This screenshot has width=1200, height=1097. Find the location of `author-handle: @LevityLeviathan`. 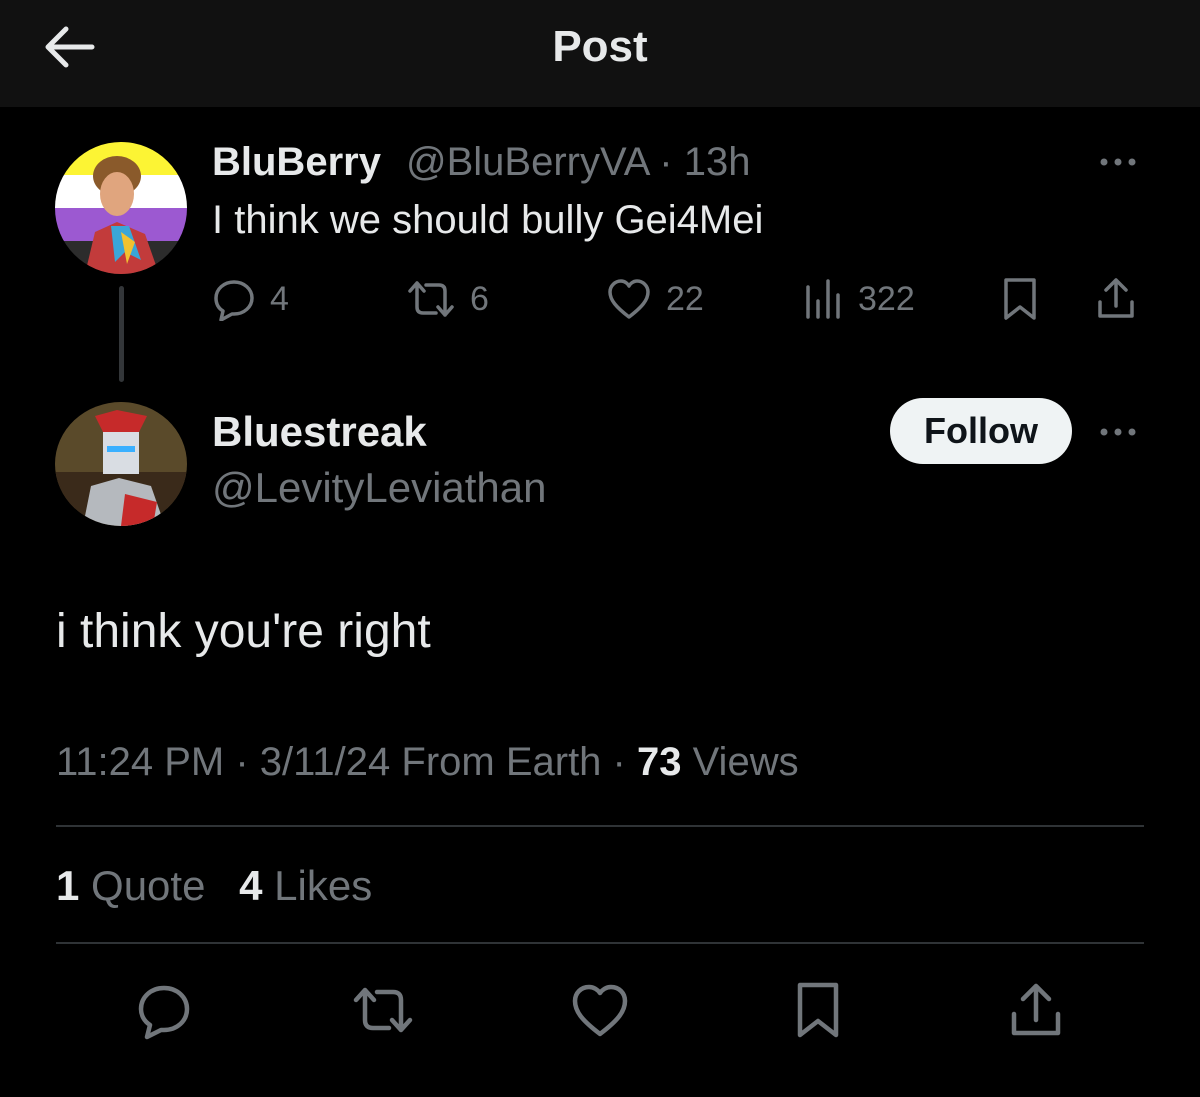

author-handle: @LevityLeviathan is located at coordinates (379, 488).